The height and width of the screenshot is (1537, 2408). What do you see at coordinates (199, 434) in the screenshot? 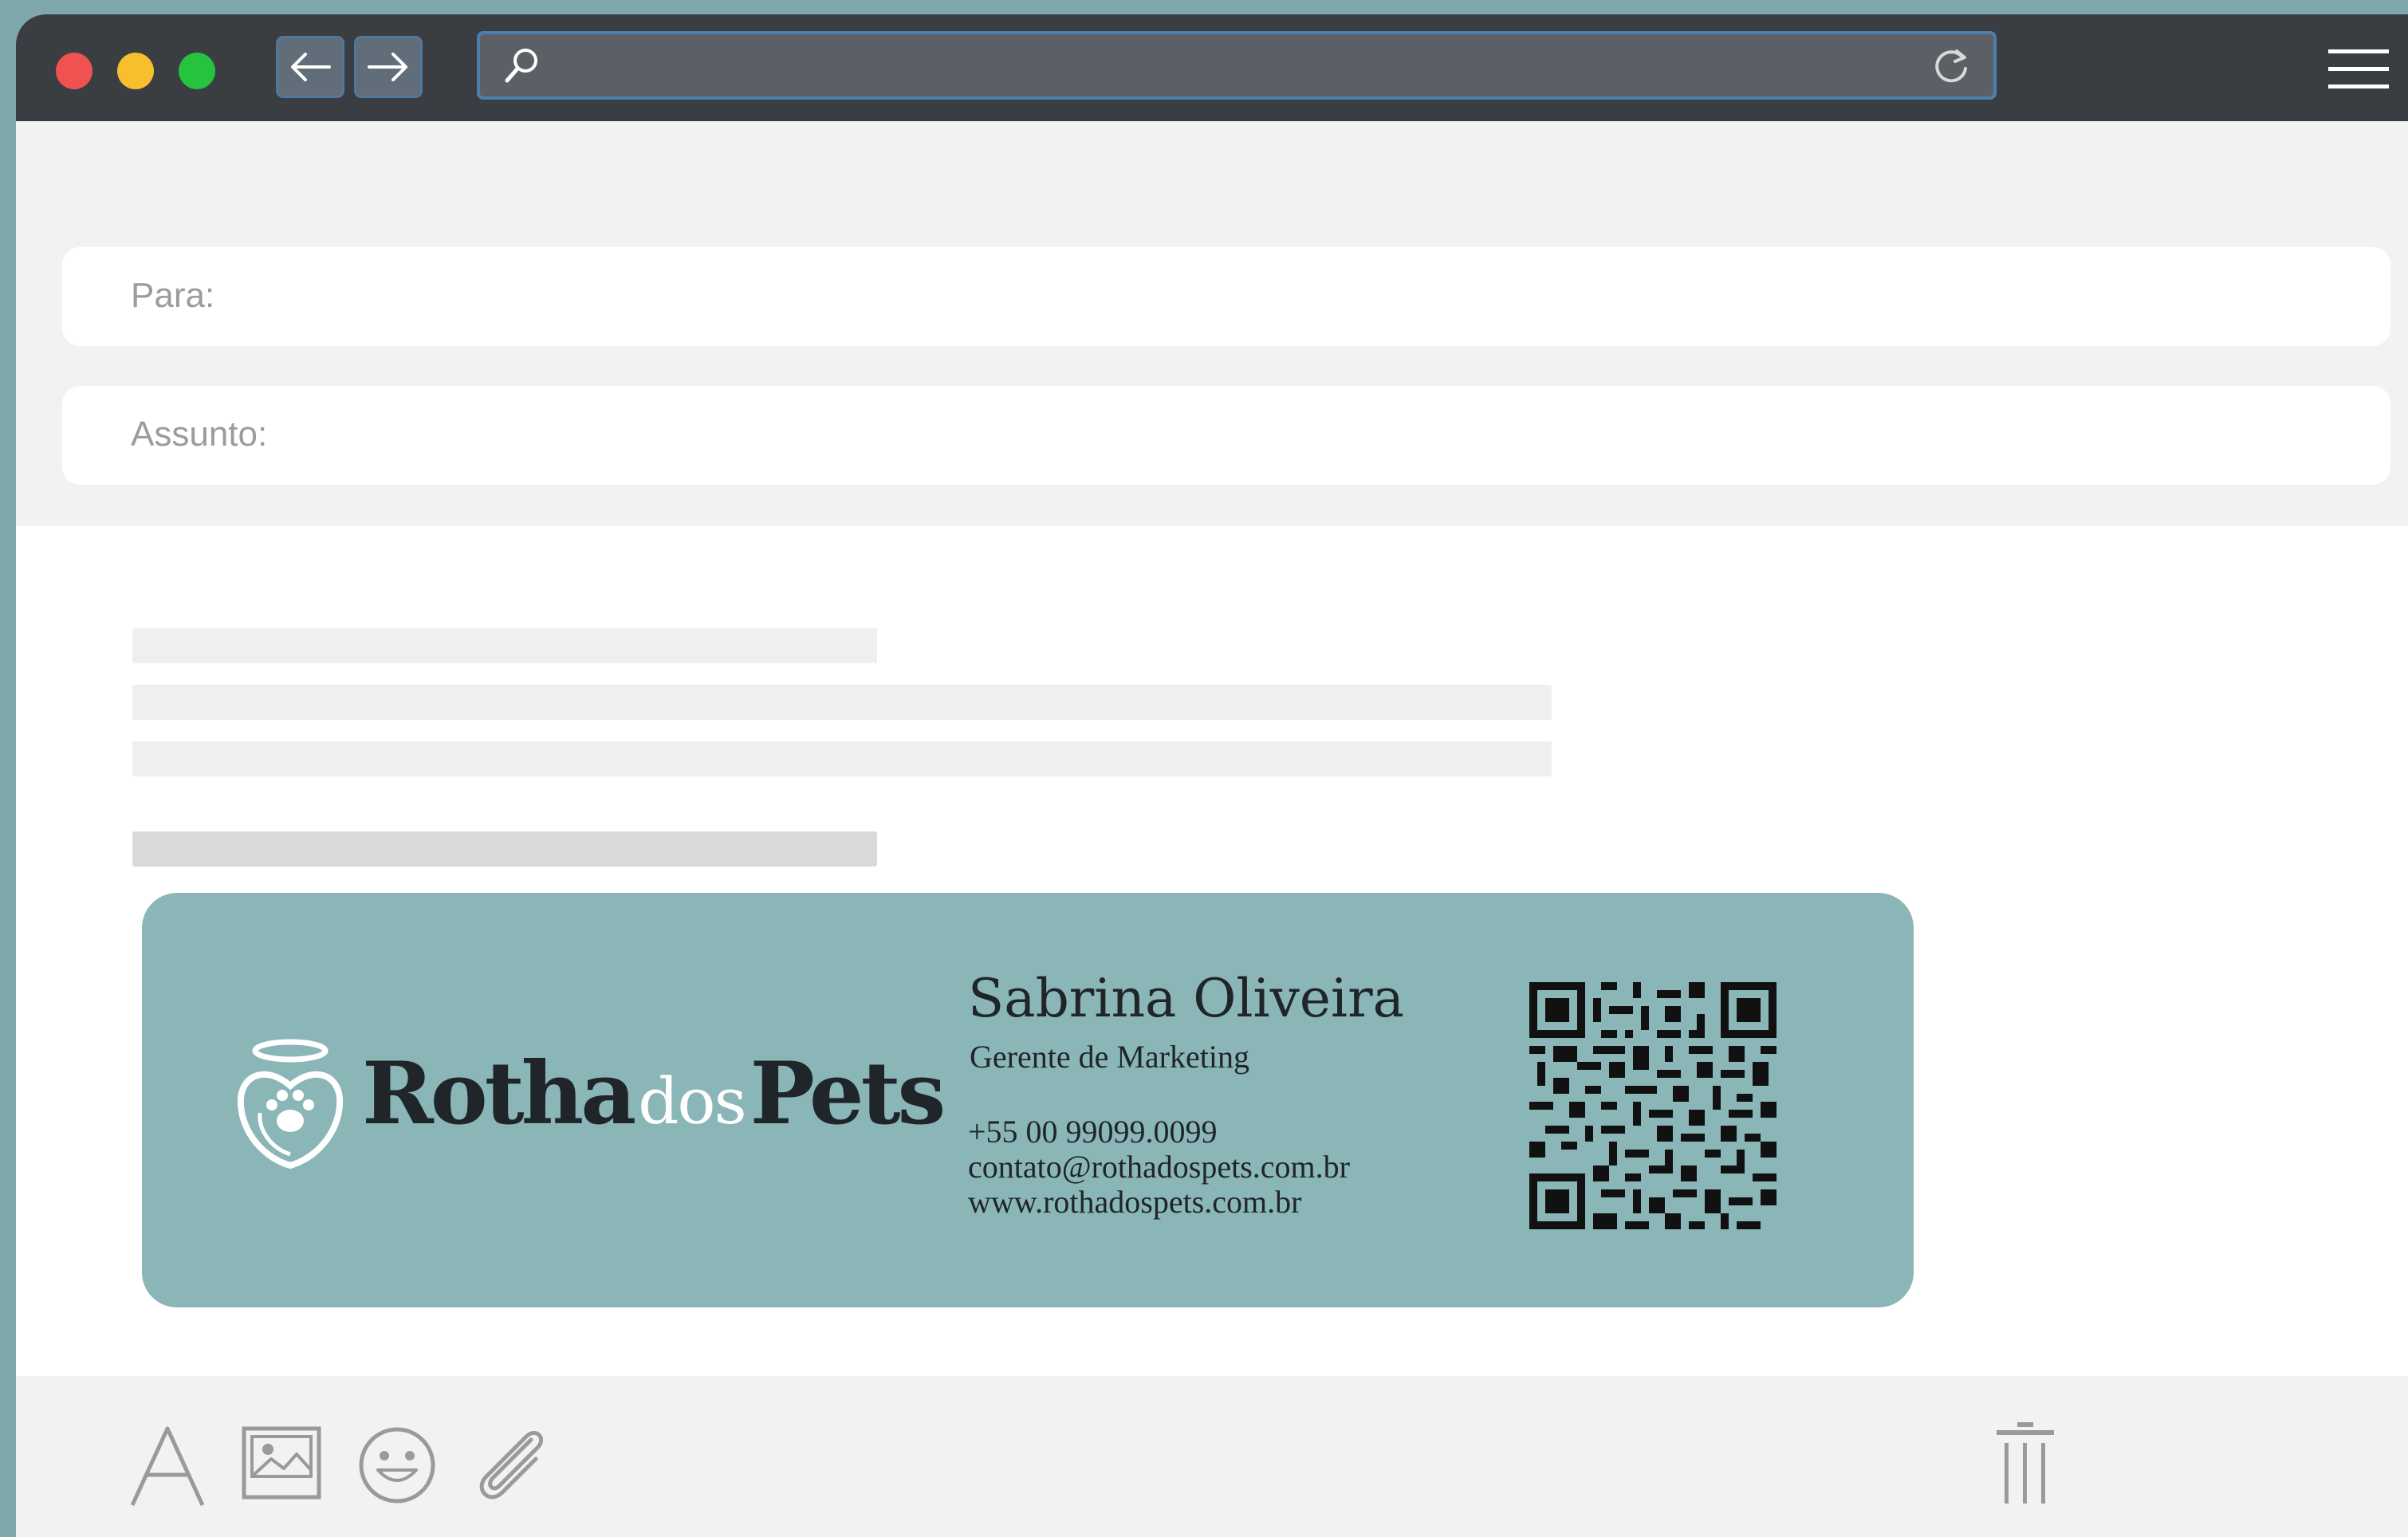
I see `subject-label: Assunto:` at bounding box center [199, 434].